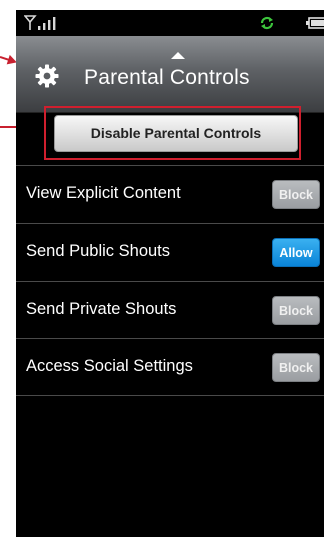 Image resolution: width=324 pixels, height=537 pixels. Describe the element at coordinates (109, 366) in the screenshot. I see `setting-label: Access Social Settings` at that location.